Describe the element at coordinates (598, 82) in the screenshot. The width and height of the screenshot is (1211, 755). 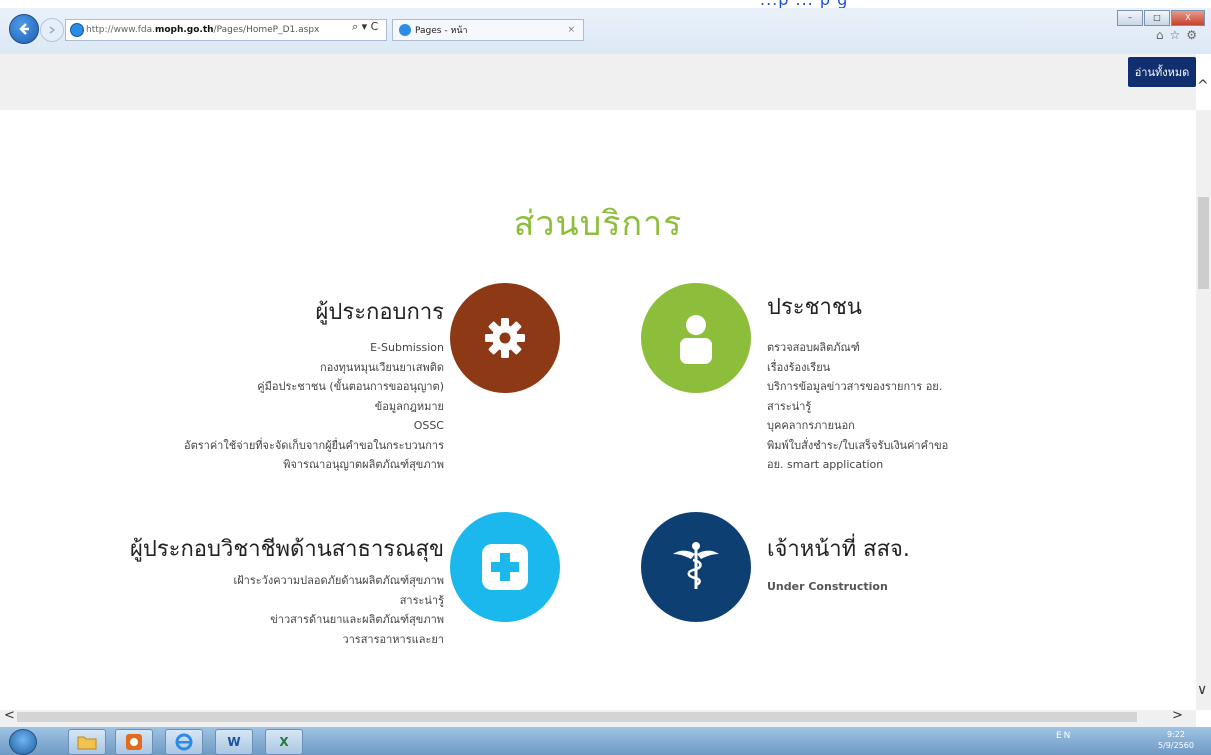
I see `page-header-area` at that location.